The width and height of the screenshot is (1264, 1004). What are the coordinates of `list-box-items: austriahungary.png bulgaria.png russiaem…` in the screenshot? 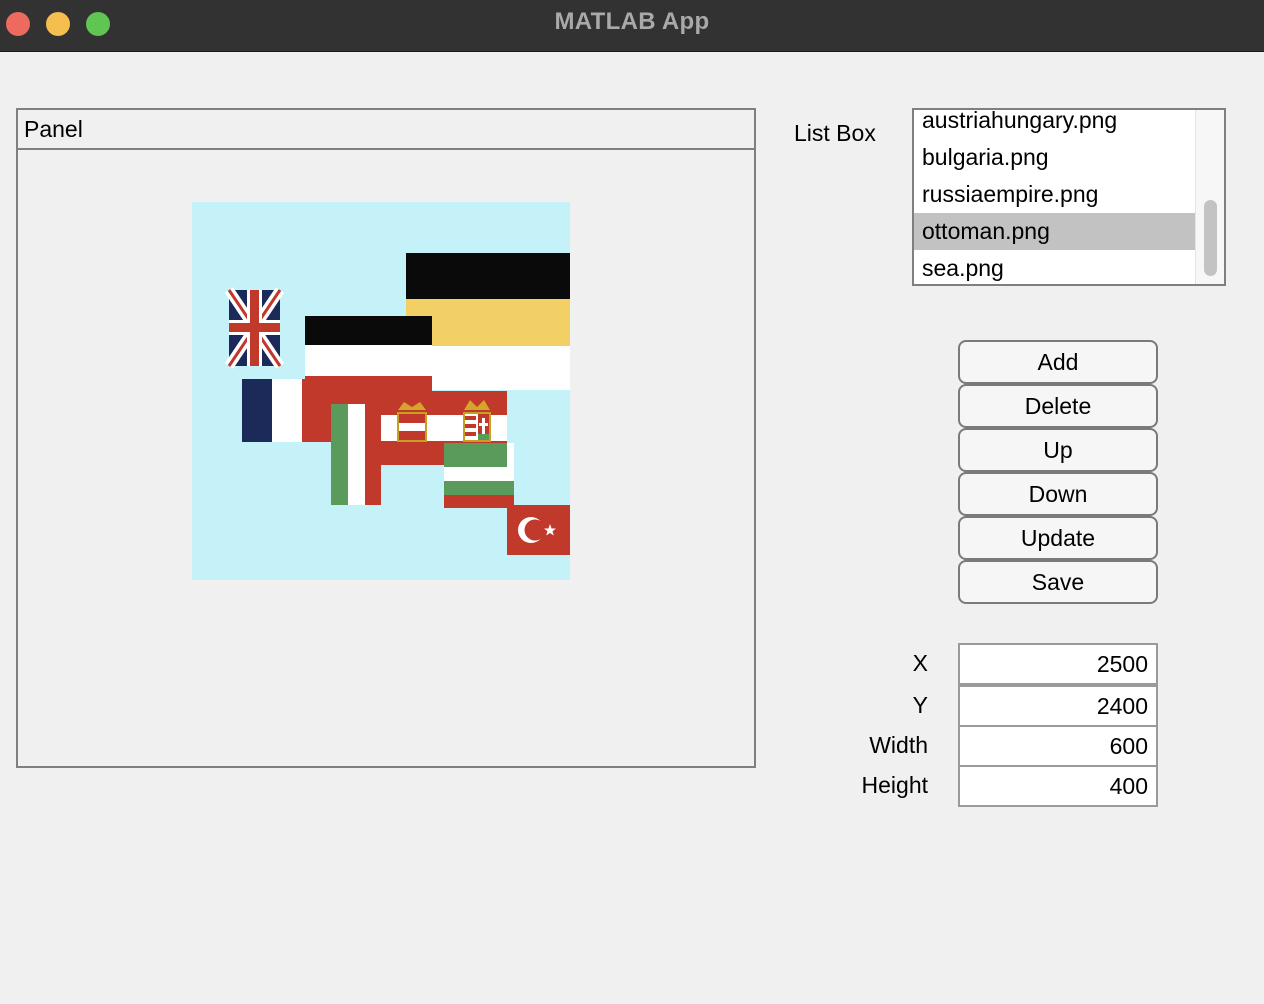 It's located at (1055, 197).